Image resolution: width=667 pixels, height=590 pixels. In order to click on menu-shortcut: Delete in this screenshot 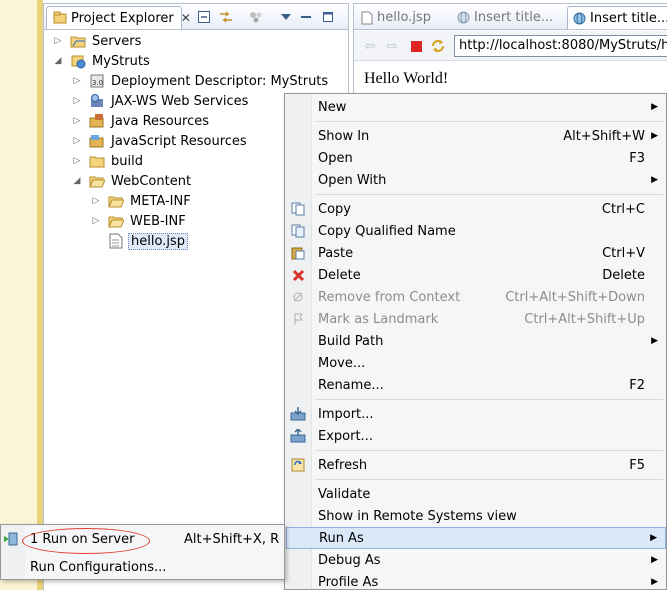, I will do `click(623, 275)`.